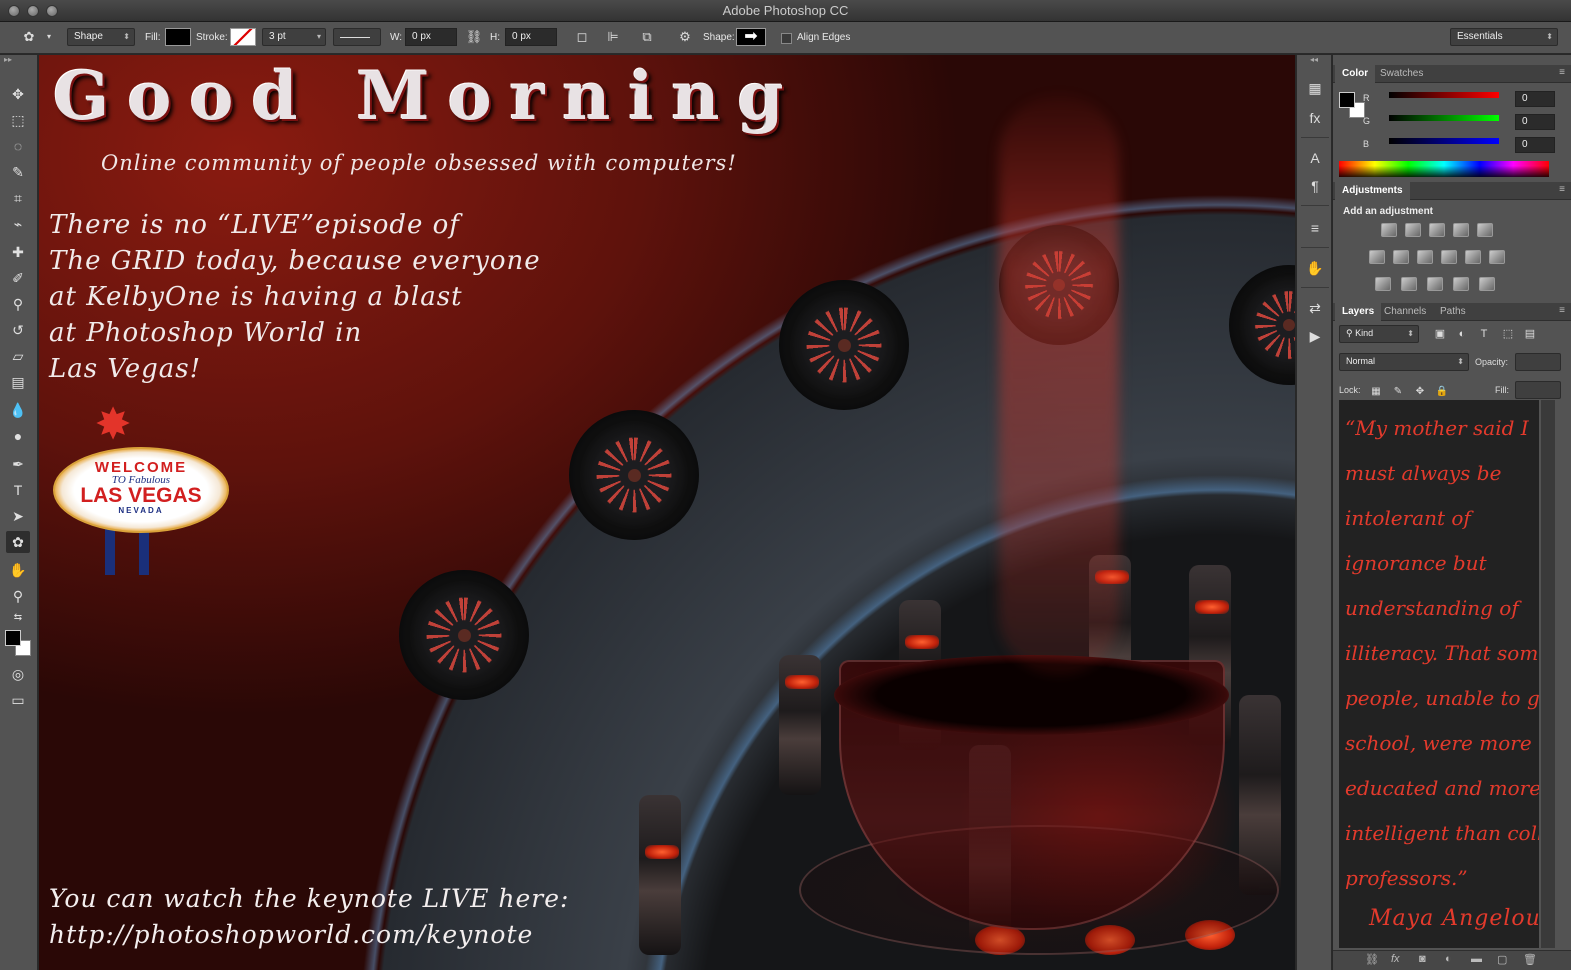  What do you see at coordinates (1315, 268) in the screenshot?
I see `tool-presets-icon: ✋` at bounding box center [1315, 268].